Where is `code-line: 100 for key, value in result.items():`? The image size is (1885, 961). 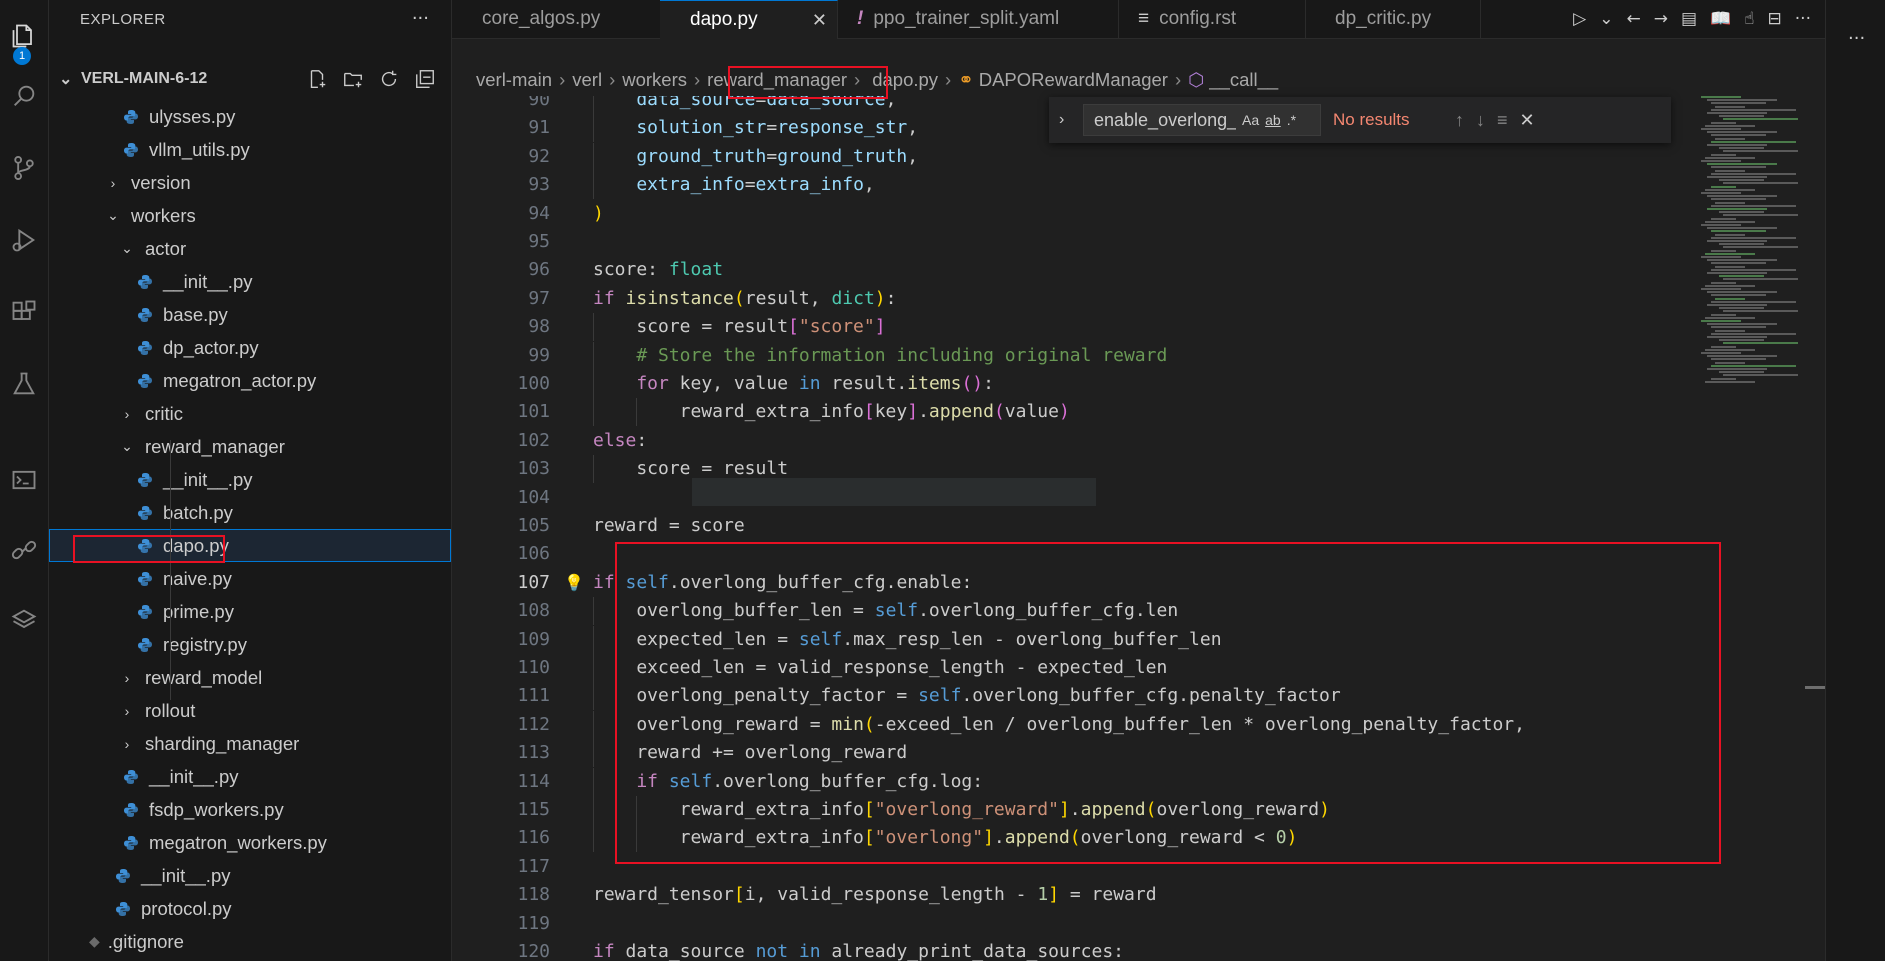
code-line: 100 for key, value in result.items(): is located at coordinates (1138, 384).